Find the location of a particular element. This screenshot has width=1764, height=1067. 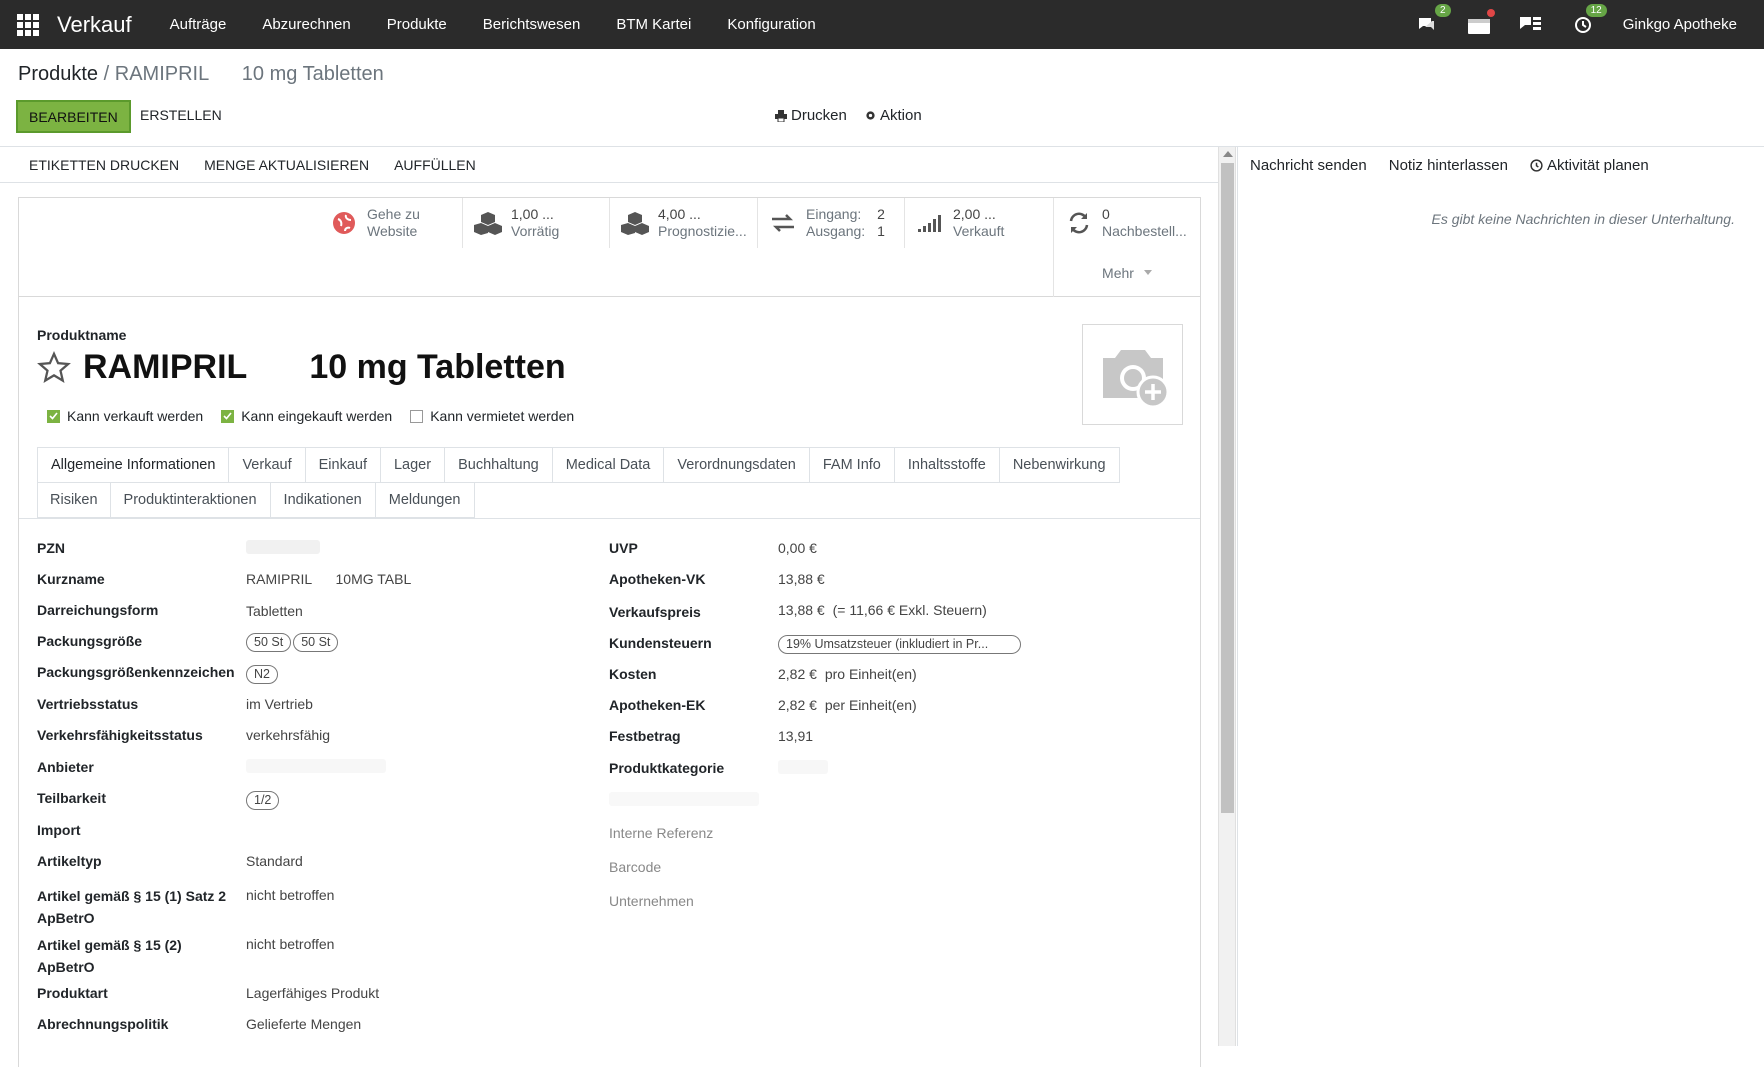

edit-button: BEARBEITEN is located at coordinates (73, 116).